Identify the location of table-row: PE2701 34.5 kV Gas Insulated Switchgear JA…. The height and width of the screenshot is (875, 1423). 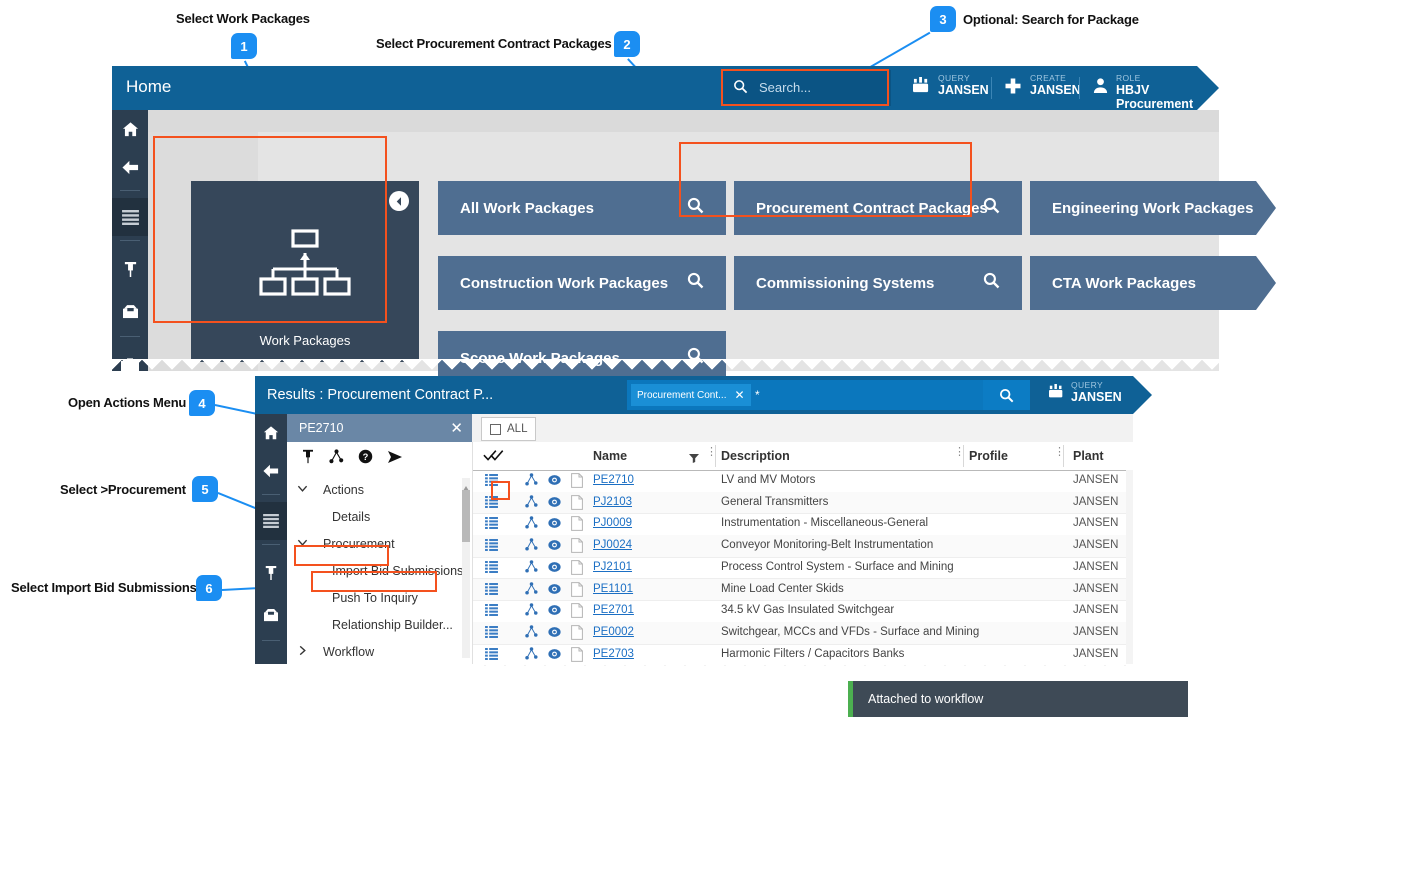
(803, 611).